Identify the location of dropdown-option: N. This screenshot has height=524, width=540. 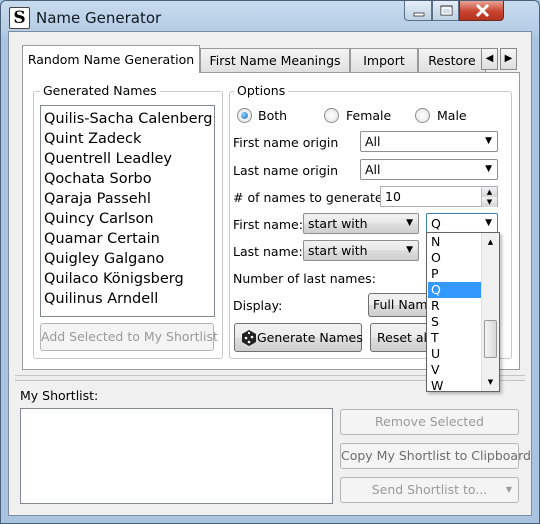
(455, 242).